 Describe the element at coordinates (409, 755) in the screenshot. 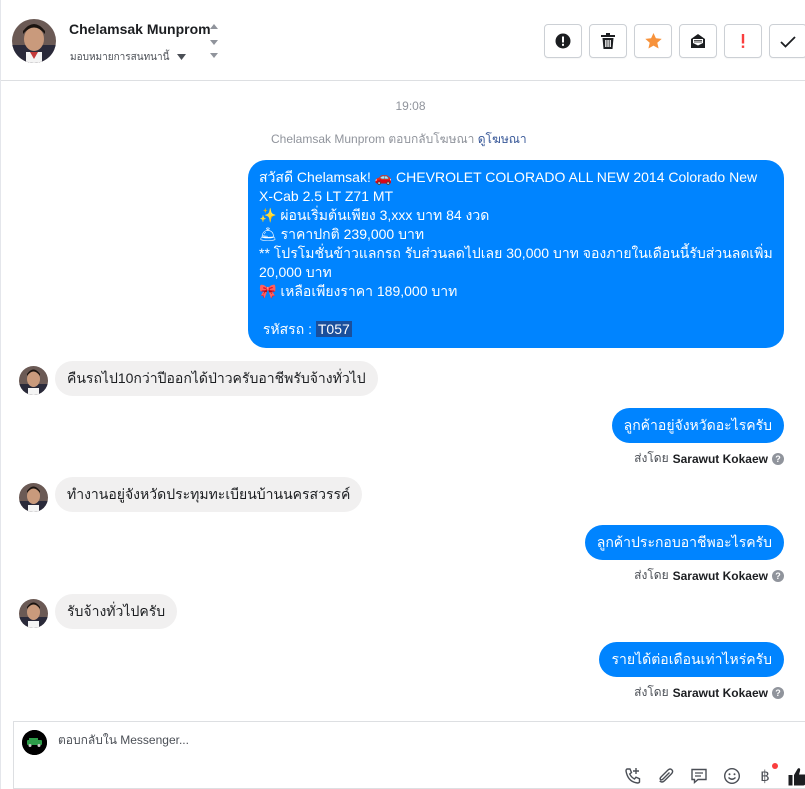

I see `reply-composer: ฿` at that location.